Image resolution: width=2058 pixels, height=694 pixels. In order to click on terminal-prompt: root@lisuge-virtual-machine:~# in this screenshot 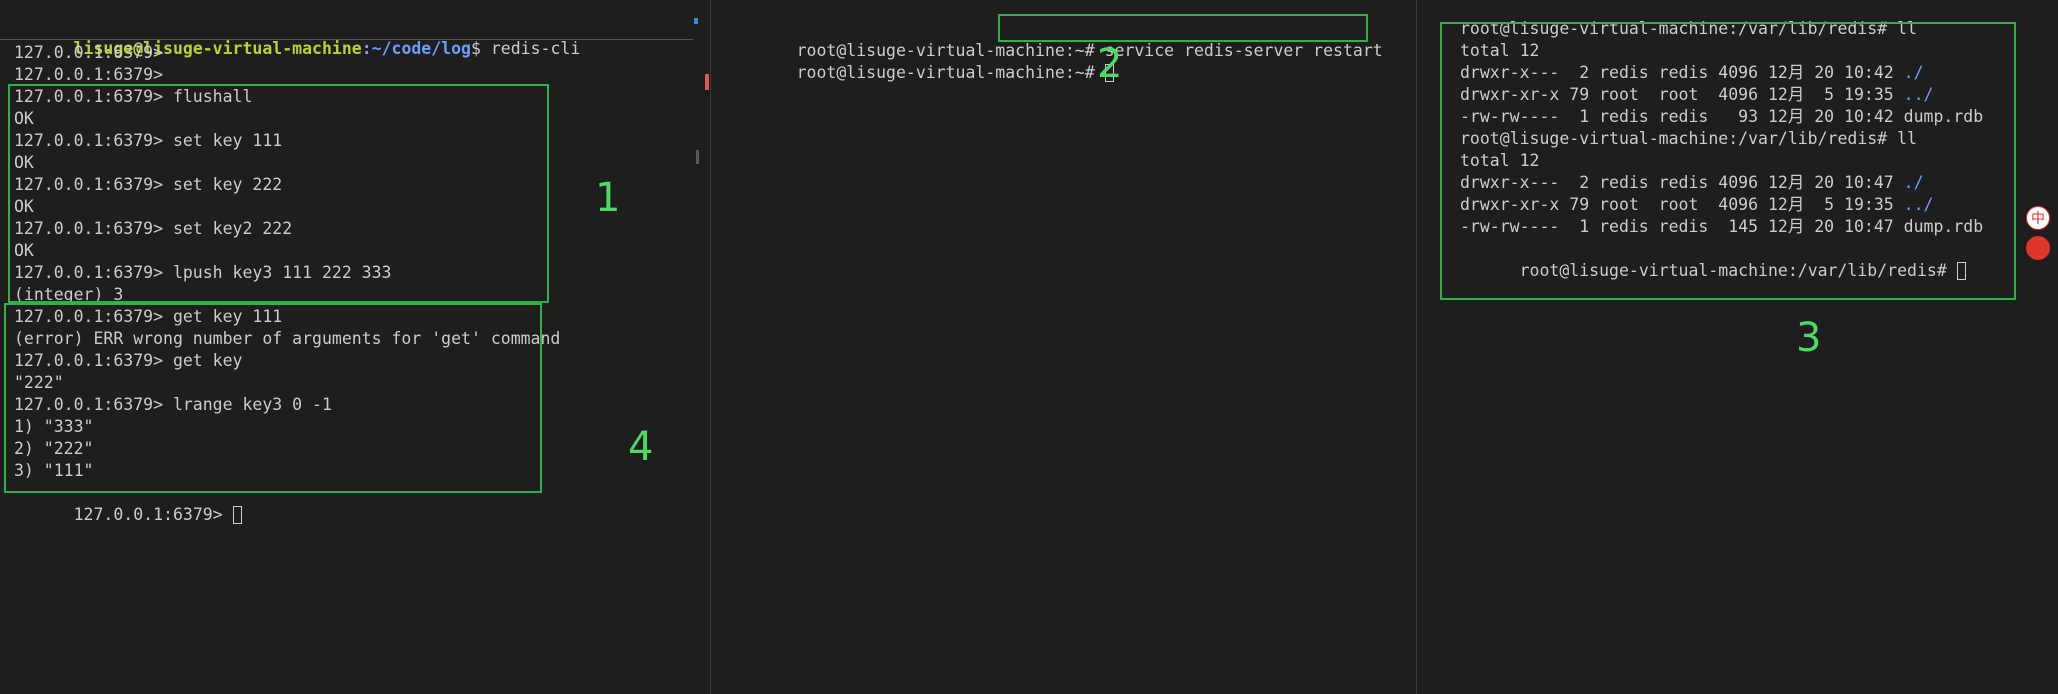, I will do `click(950, 72)`.